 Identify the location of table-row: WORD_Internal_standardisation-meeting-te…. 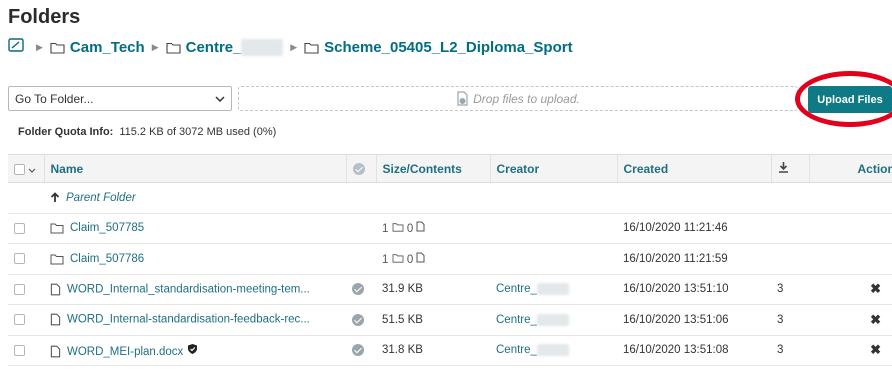
(450, 289).